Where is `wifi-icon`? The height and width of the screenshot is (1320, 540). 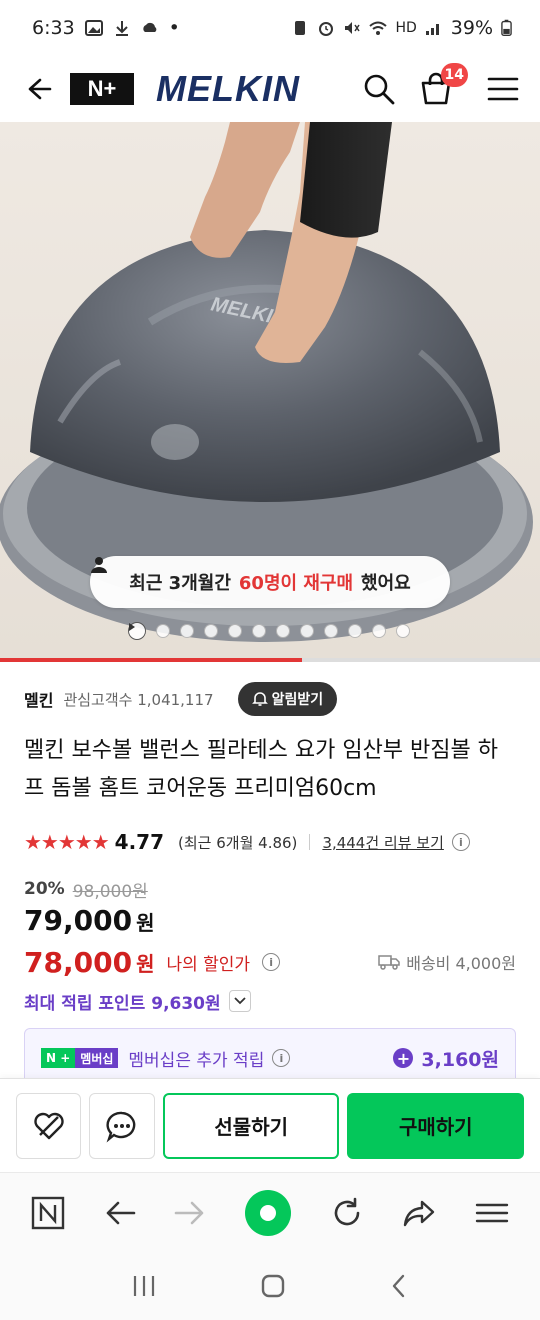
wifi-icon is located at coordinates (378, 28).